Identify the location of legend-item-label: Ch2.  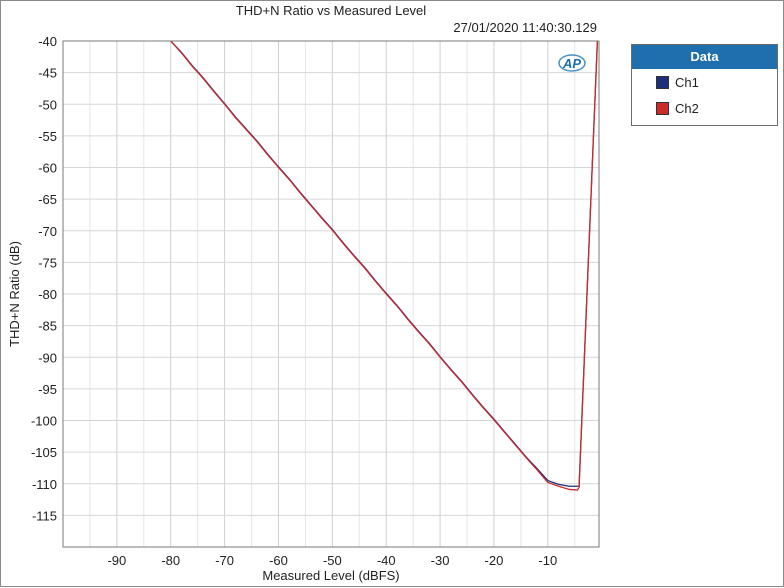
(687, 108).